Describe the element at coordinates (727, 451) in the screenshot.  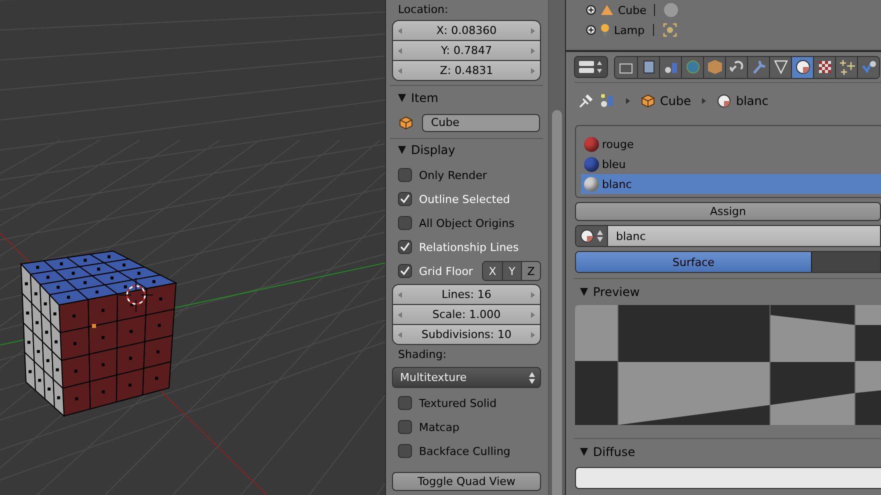
I see `panel-header: Diffuse` at that location.